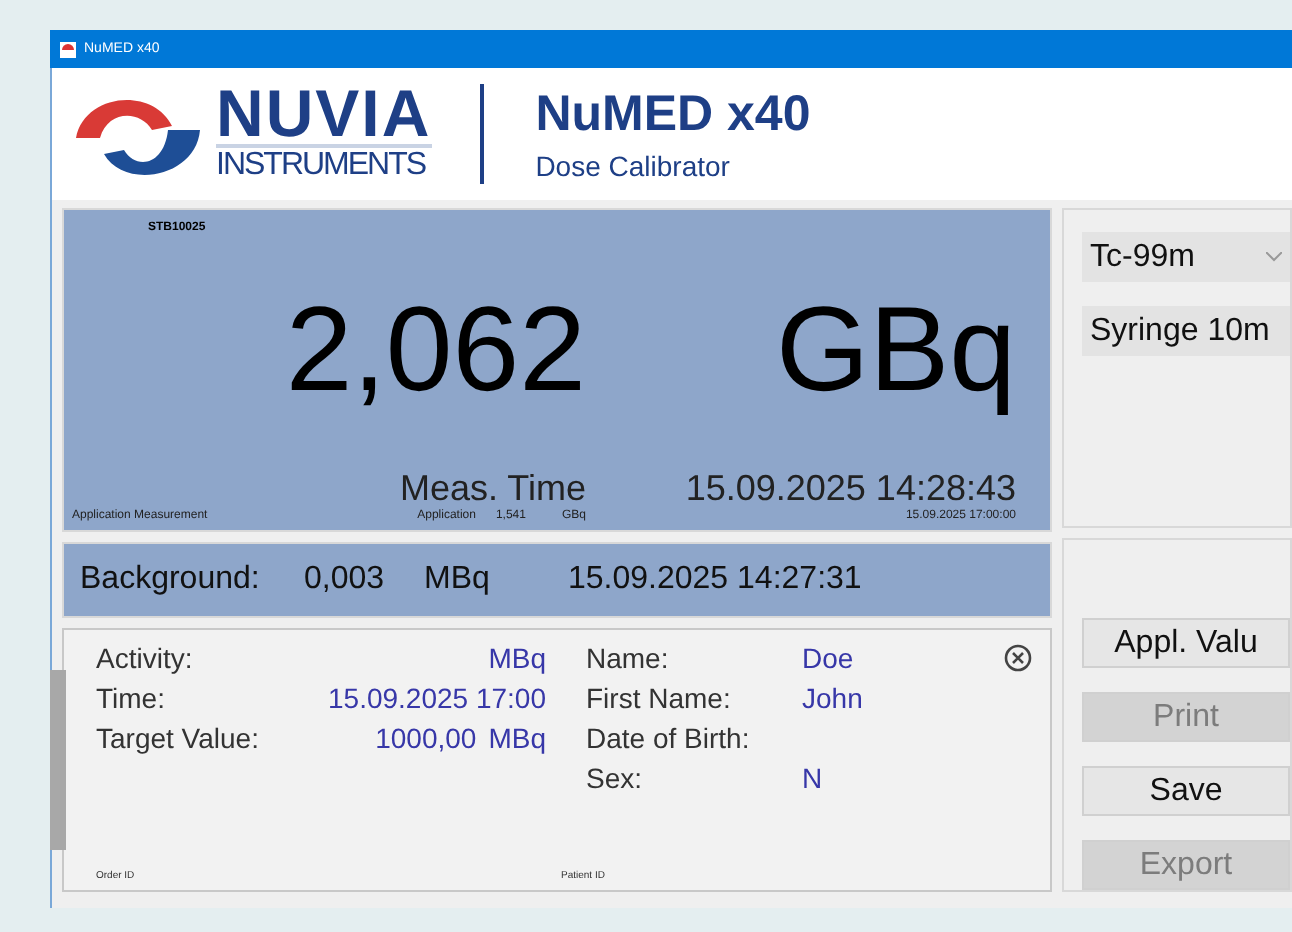 Image resolution: width=1292 pixels, height=932 pixels. Describe the element at coordinates (715, 580) in the screenshot. I see `background-time: 15.09.2025 14:27:31` at that location.